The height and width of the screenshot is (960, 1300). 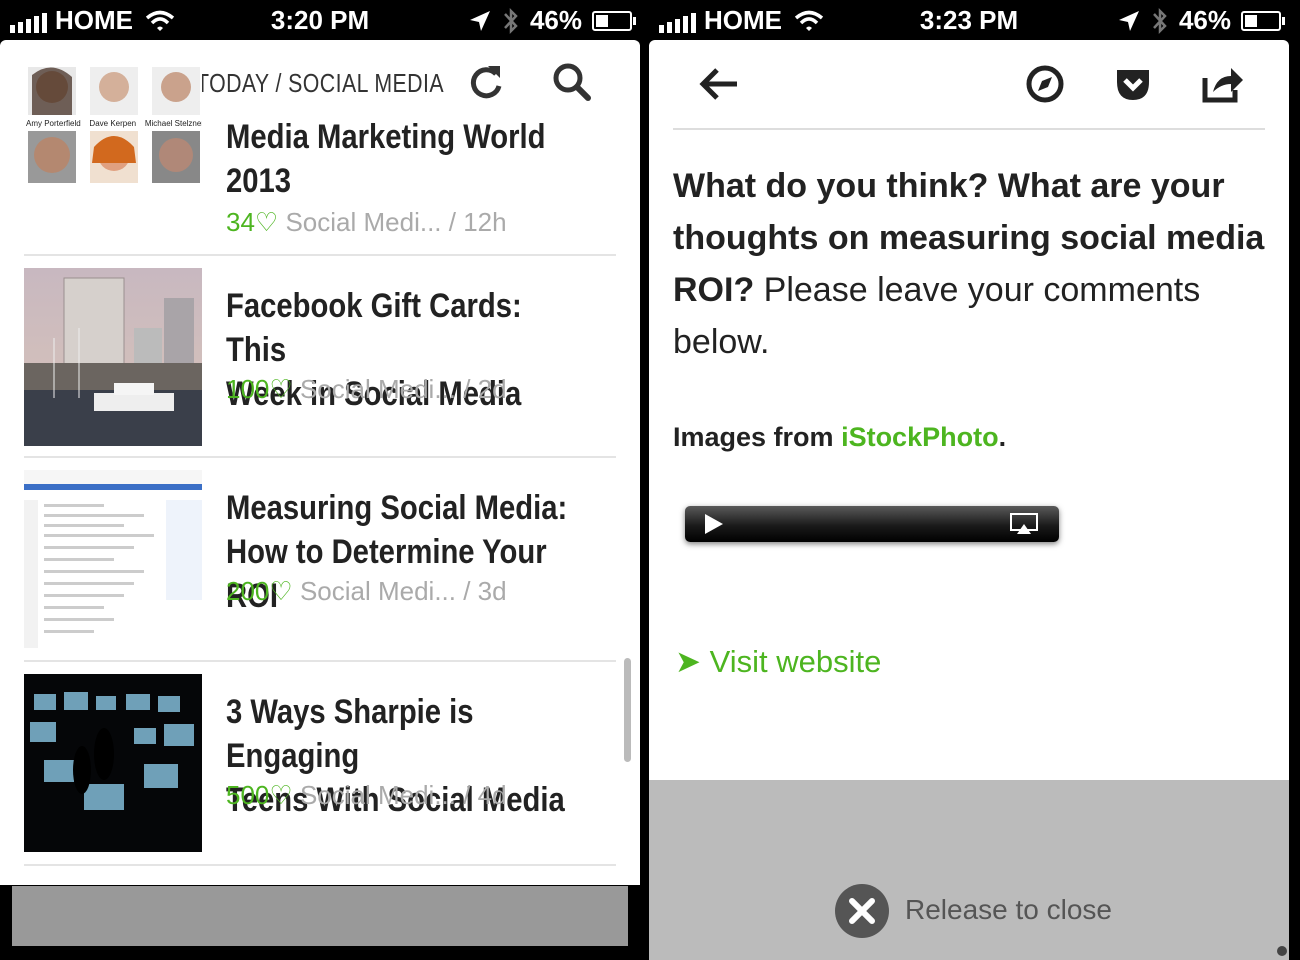 I want to click on like-count: 200, so click(x=248, y=591).